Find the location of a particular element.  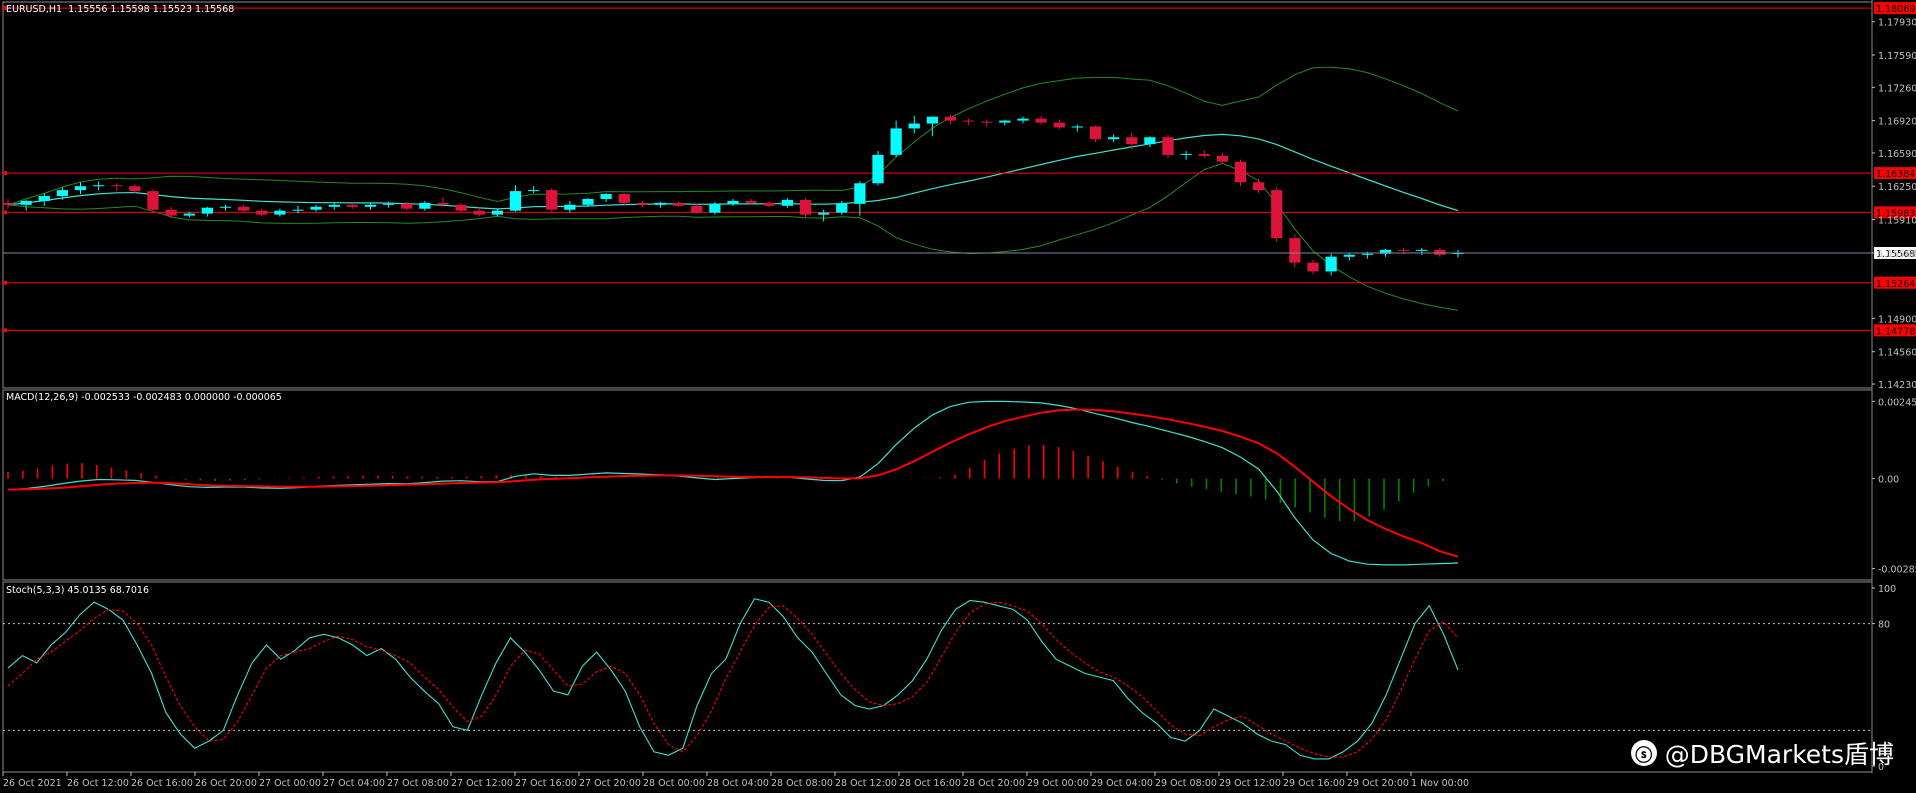

level-price-label: 1.18069 is located at coordinates (1895, 9).